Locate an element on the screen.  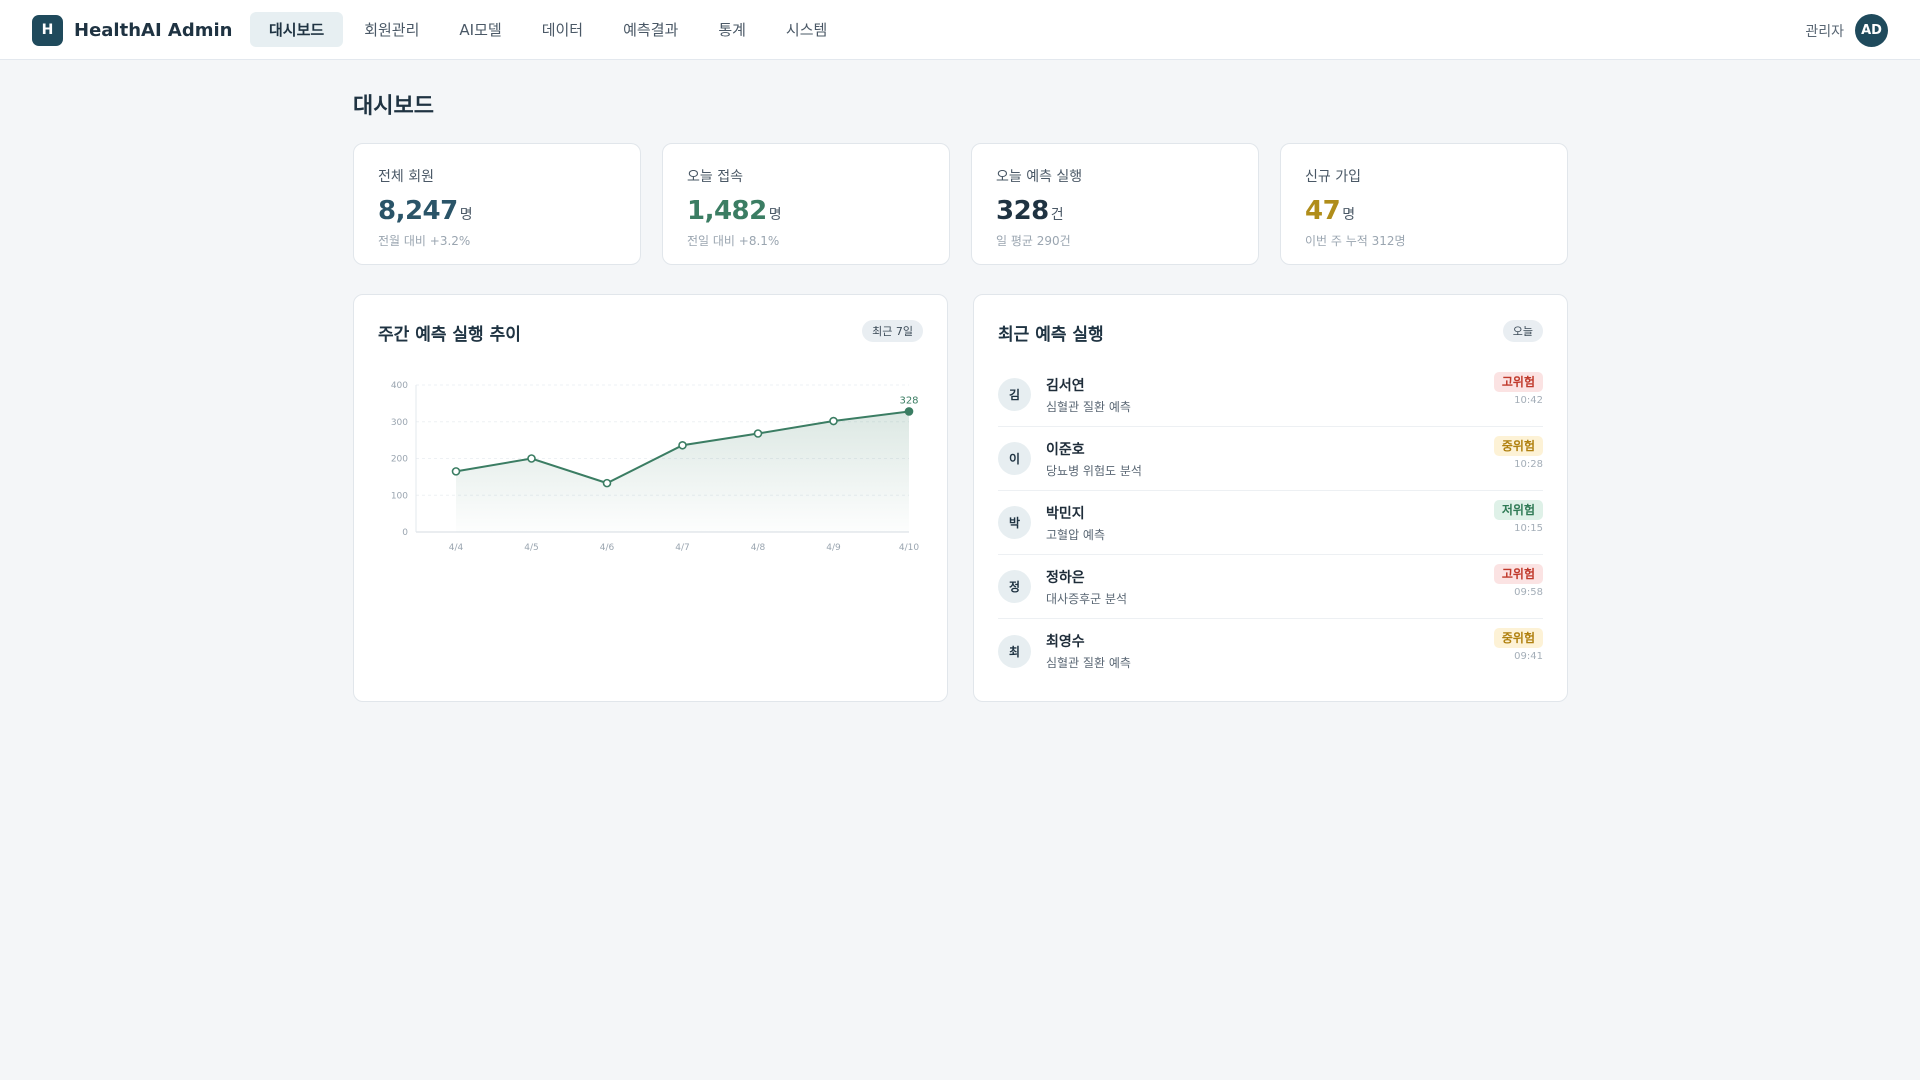
page-title: 대시보드 is located at coordinates (393, 106).